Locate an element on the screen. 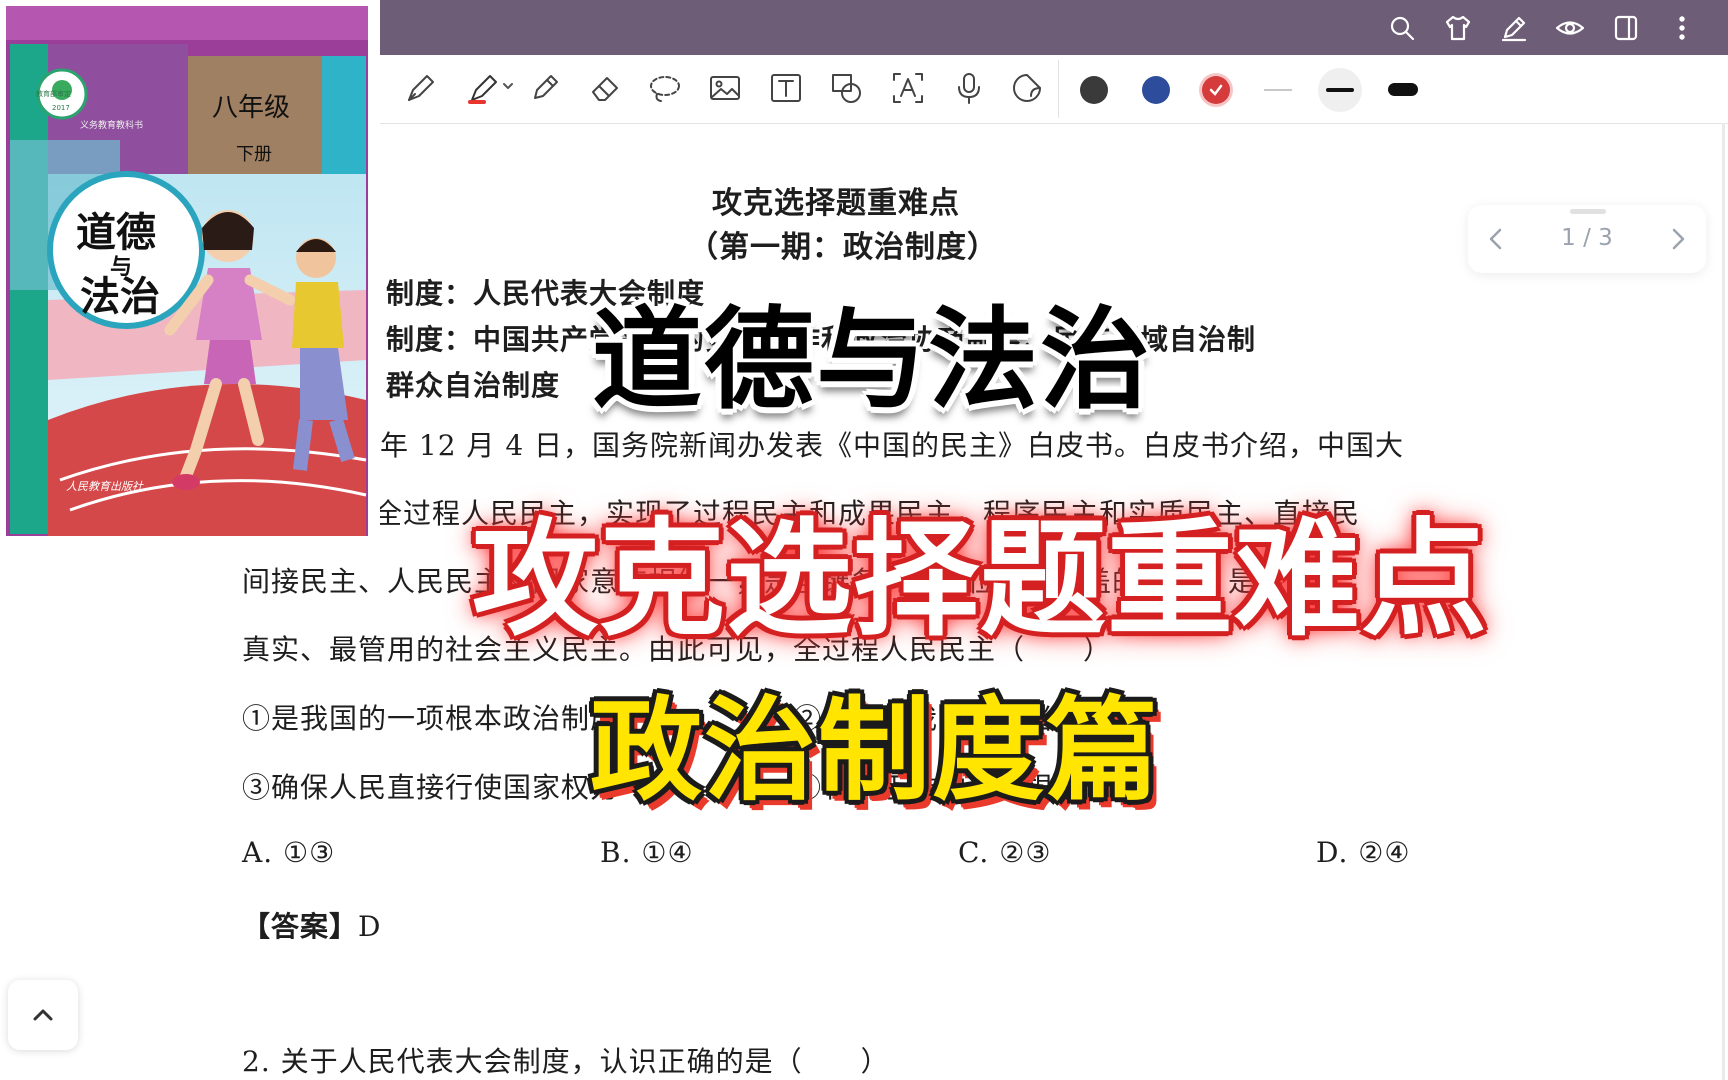 This screenshot has height=1080, width=1728. doc-line: 年 12 月 4 日，国务院新闻办发表《中国的民主》白皮书。白皮书介绍，中国大 is located at coordinates (892, 445).